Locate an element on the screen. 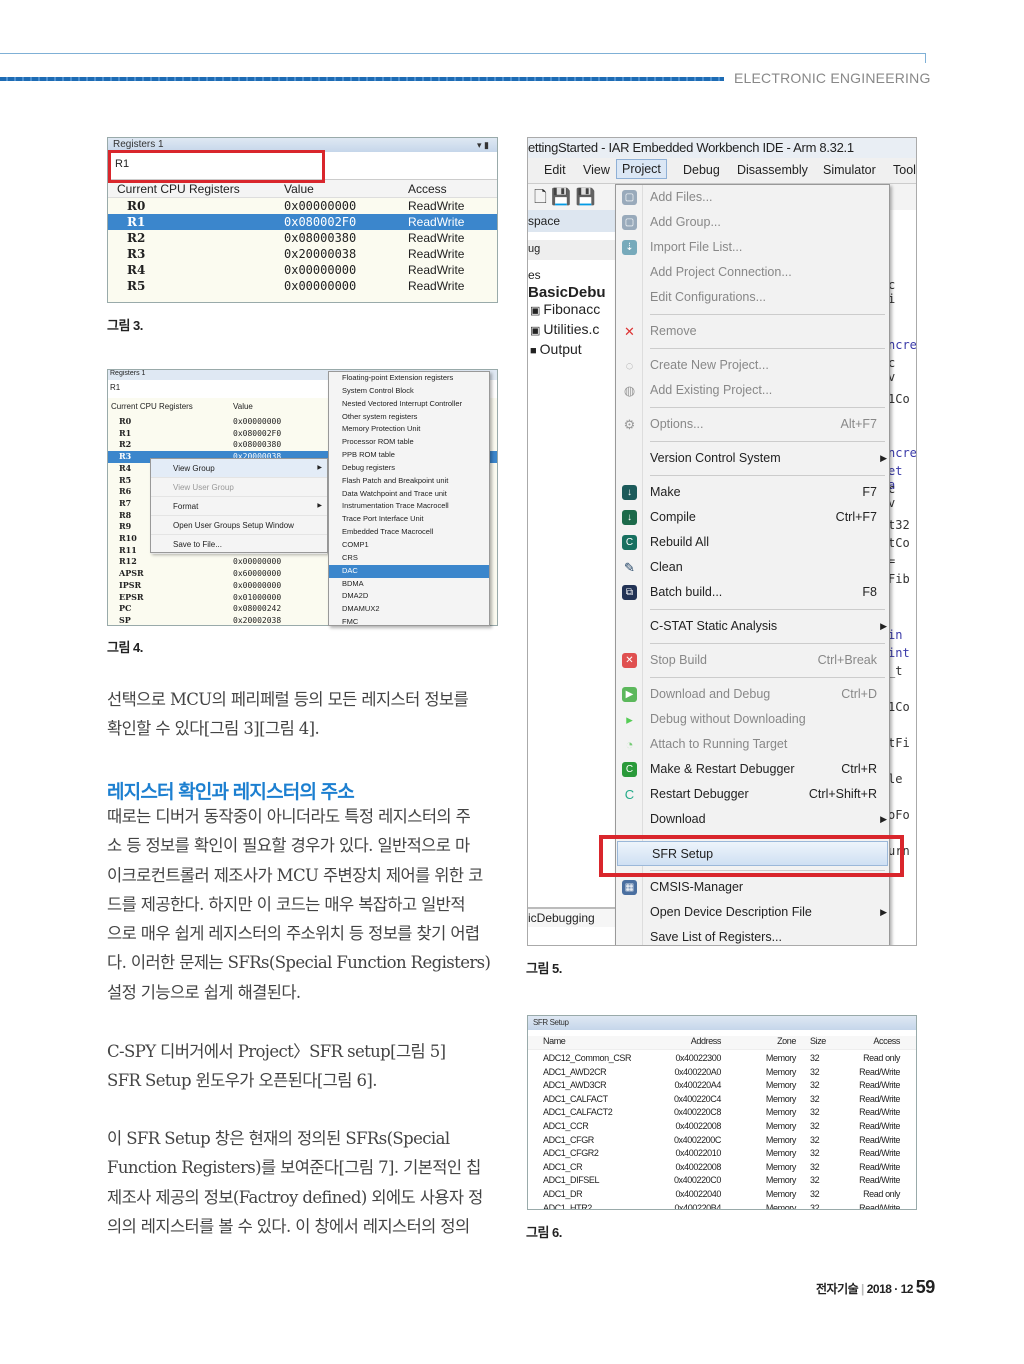  workspace-file: ▣ Utilities.c is located at coordinates (571, 331).